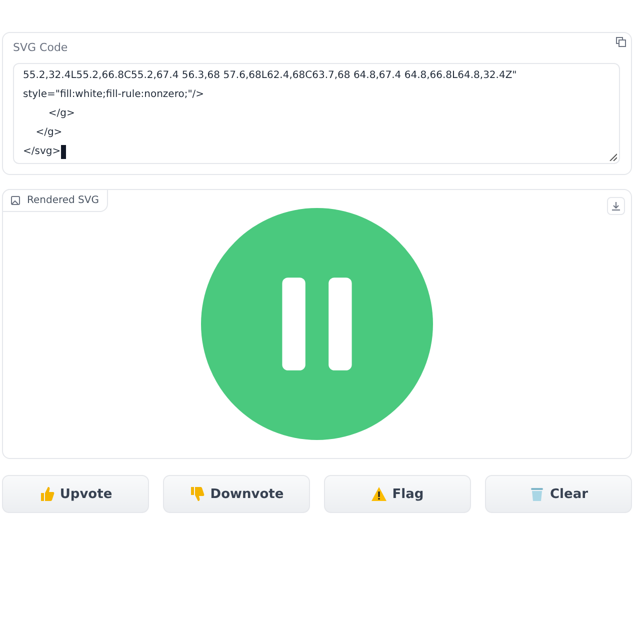 This screenshot has height=640, width=640. I want to click on thumbs-down-icon, so click(197, 494).